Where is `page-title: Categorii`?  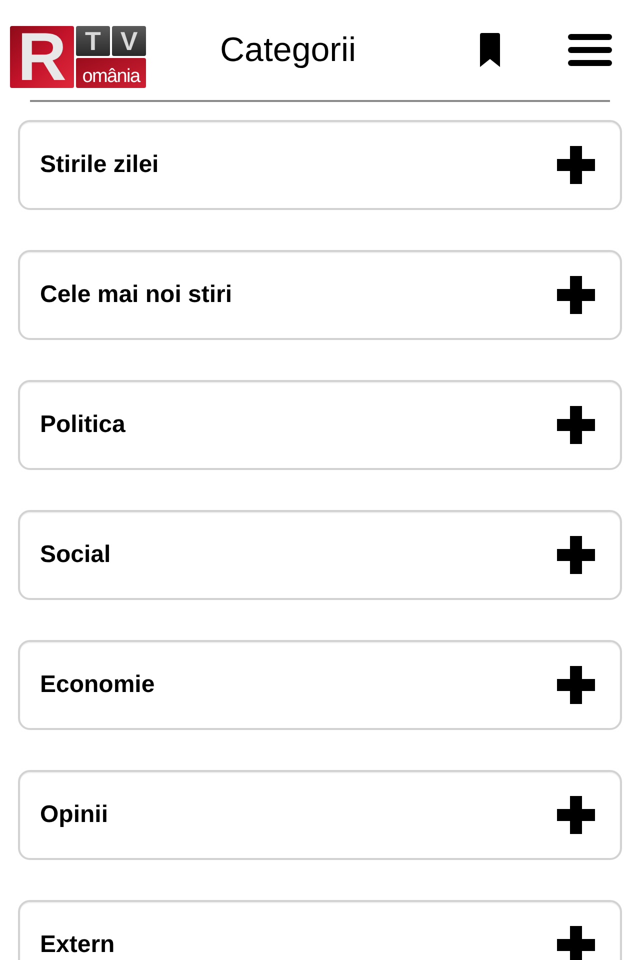 page-title: Categorii is located at coordinates (288, 50).